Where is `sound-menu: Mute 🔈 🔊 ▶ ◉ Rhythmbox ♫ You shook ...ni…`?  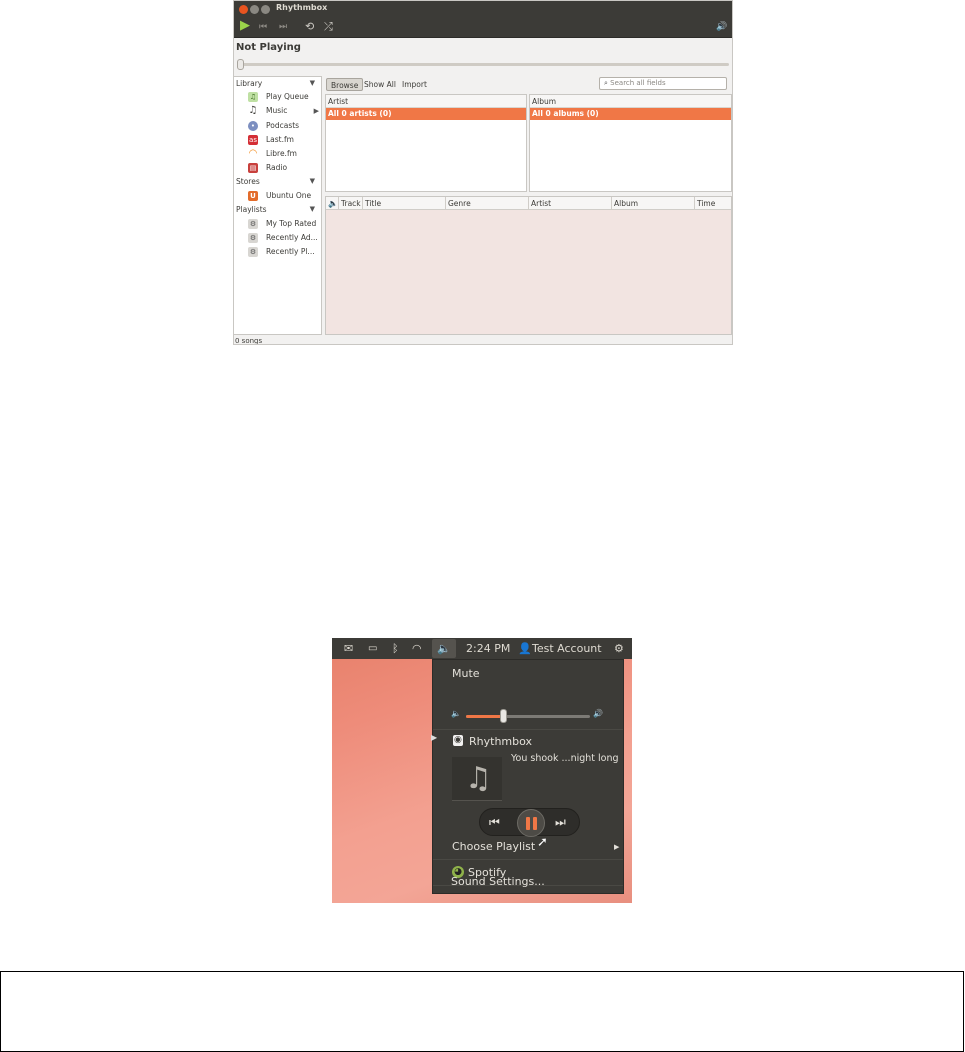
sound-menu: Mute 🔈 🔊 ▶ ◉ Rhythmbox ♫ You shook ...ni… is located at coordinates (527, 776).